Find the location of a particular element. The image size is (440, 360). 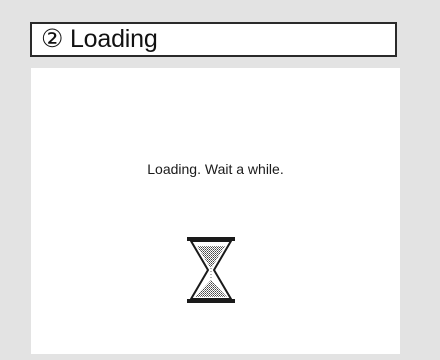

page-title: ② Loading is located at coordinates (99, 39).